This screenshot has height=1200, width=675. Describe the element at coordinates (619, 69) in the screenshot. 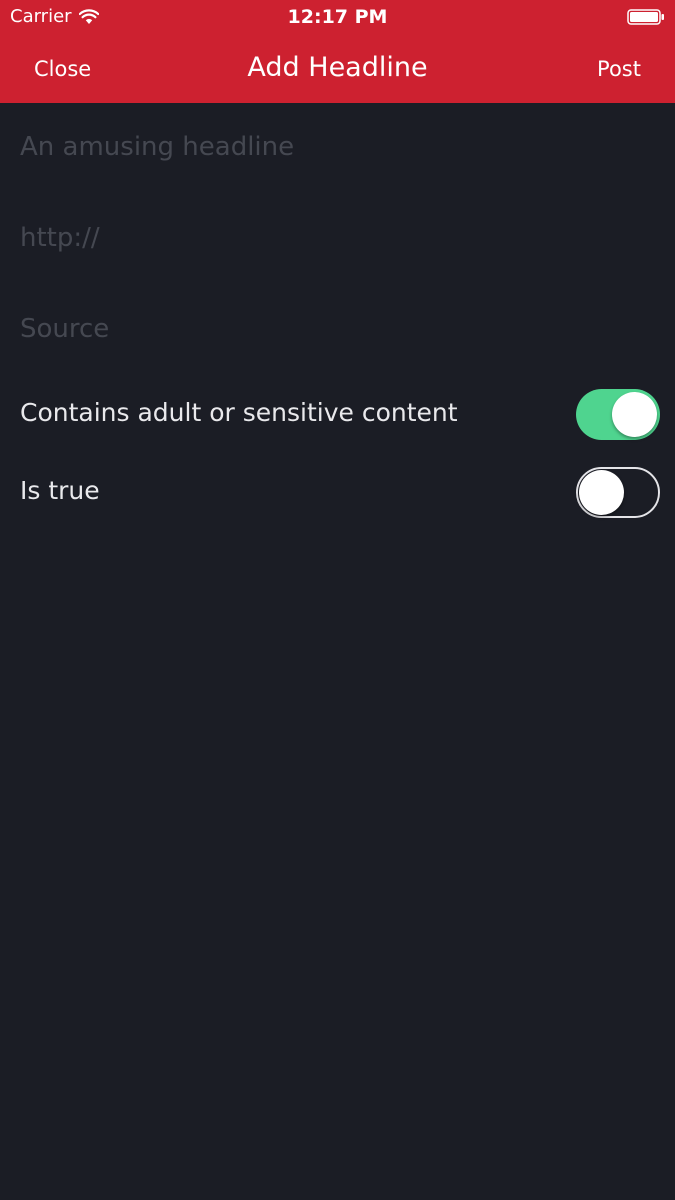

I see `post-button: Post` at that location.